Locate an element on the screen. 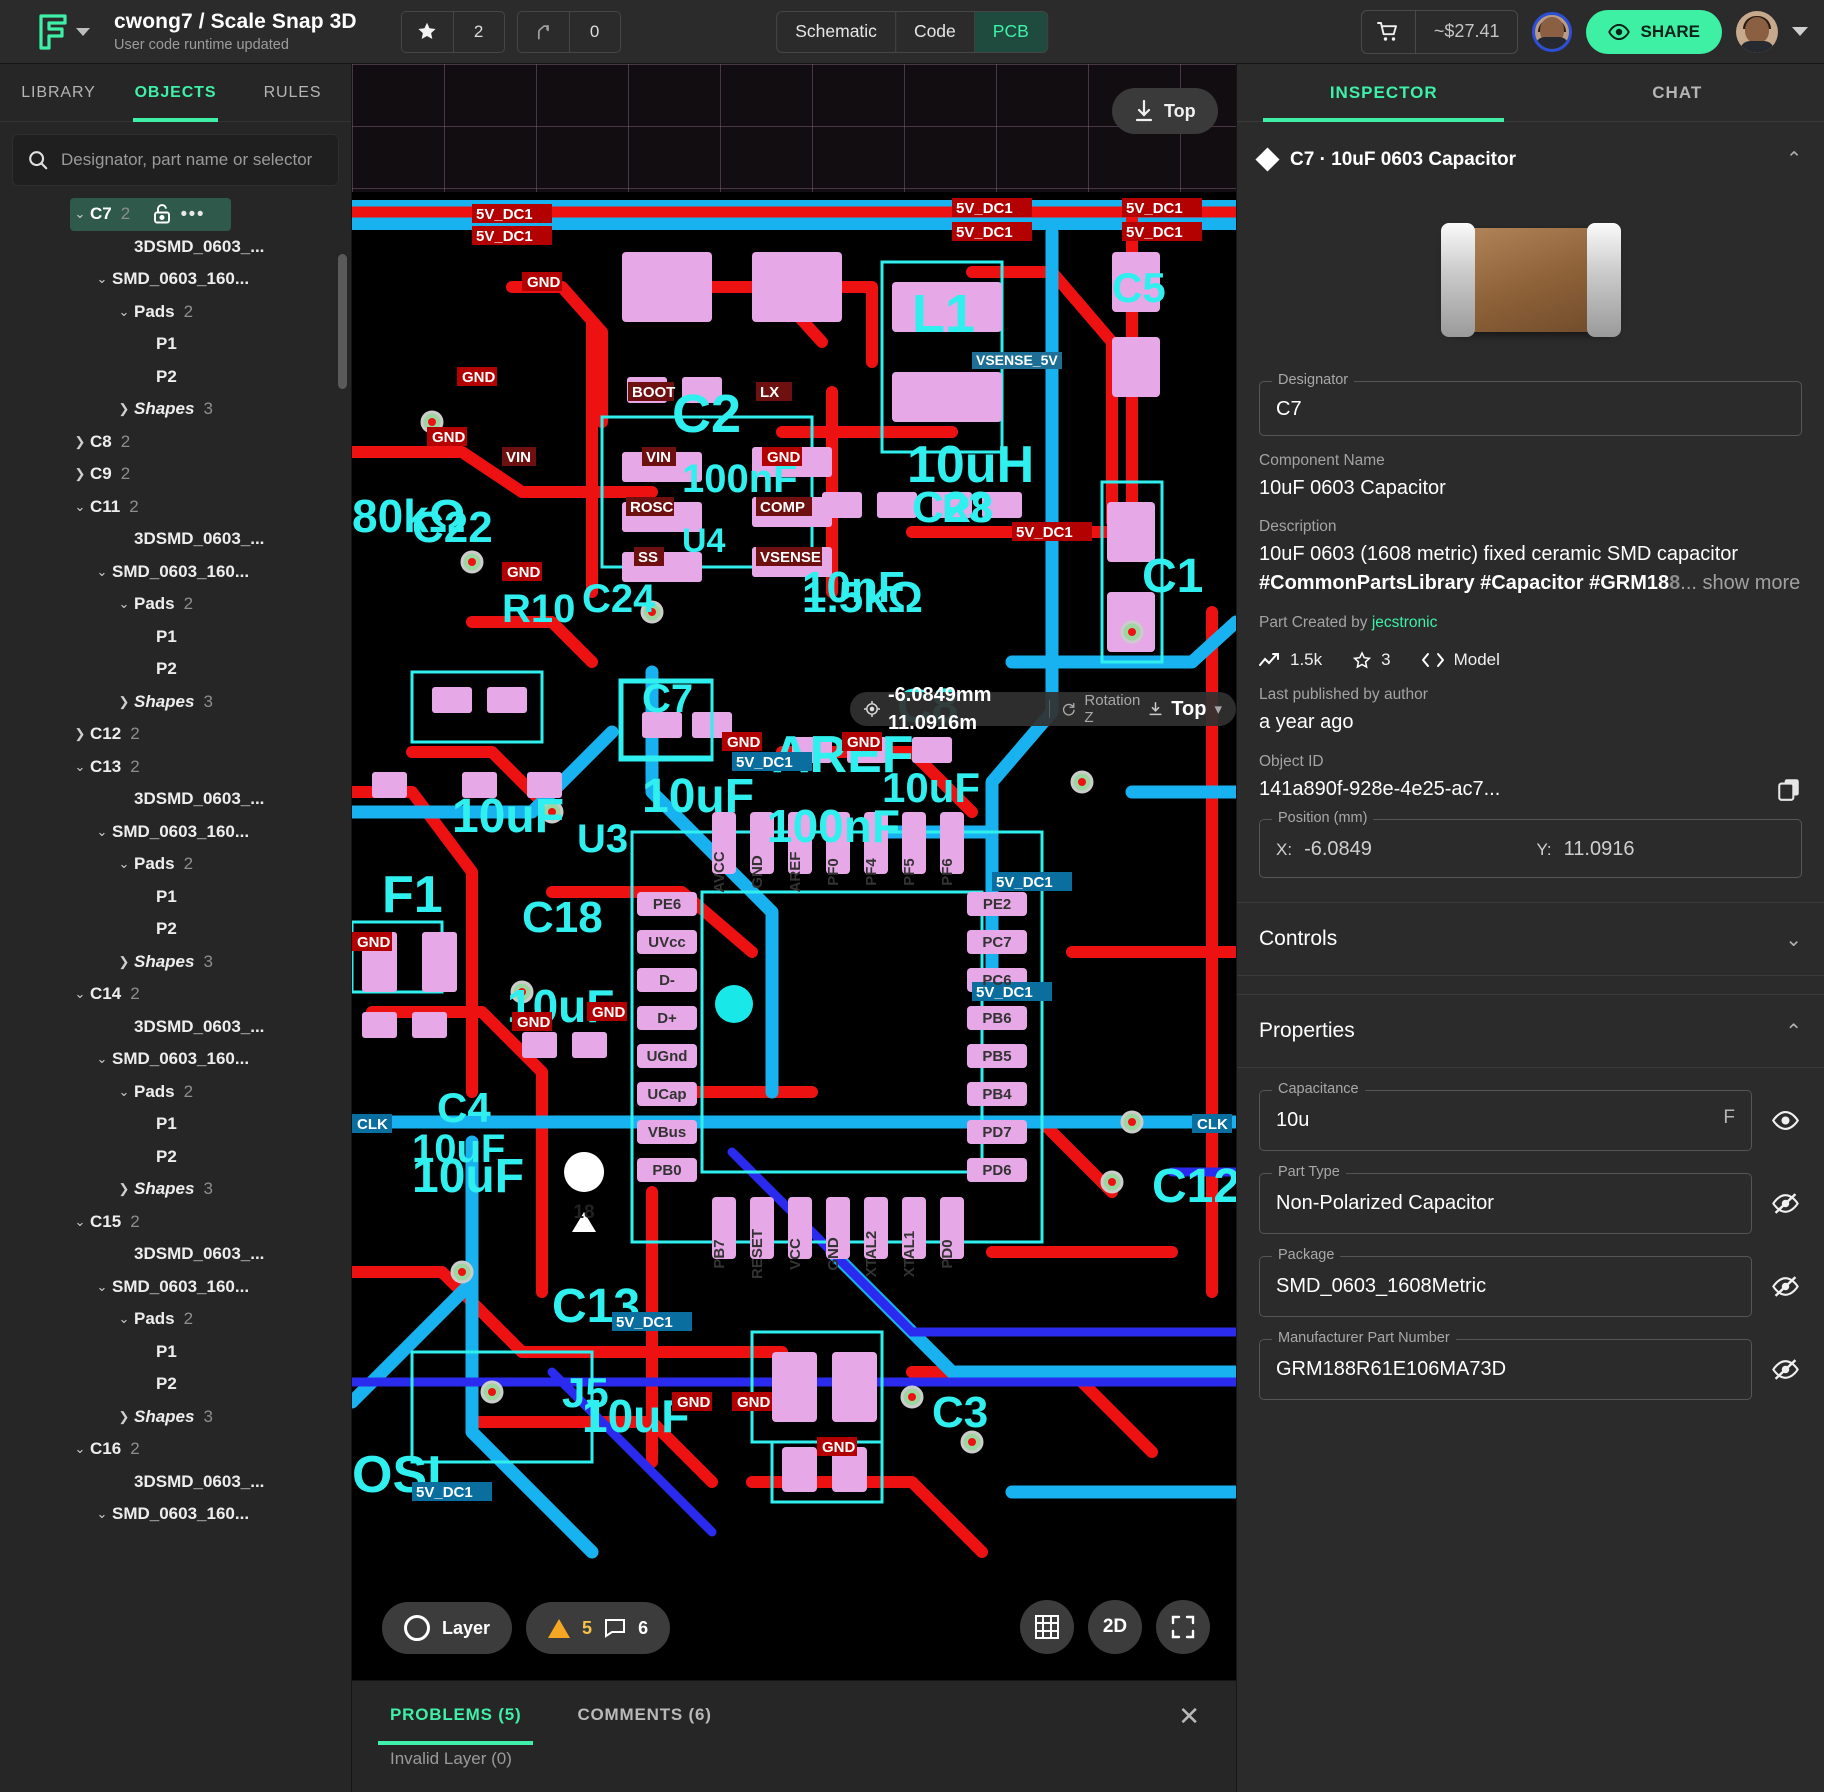 This screenshot has height=1792, width=1824. tab-rules: RULES is located at coordinates (292, 92).